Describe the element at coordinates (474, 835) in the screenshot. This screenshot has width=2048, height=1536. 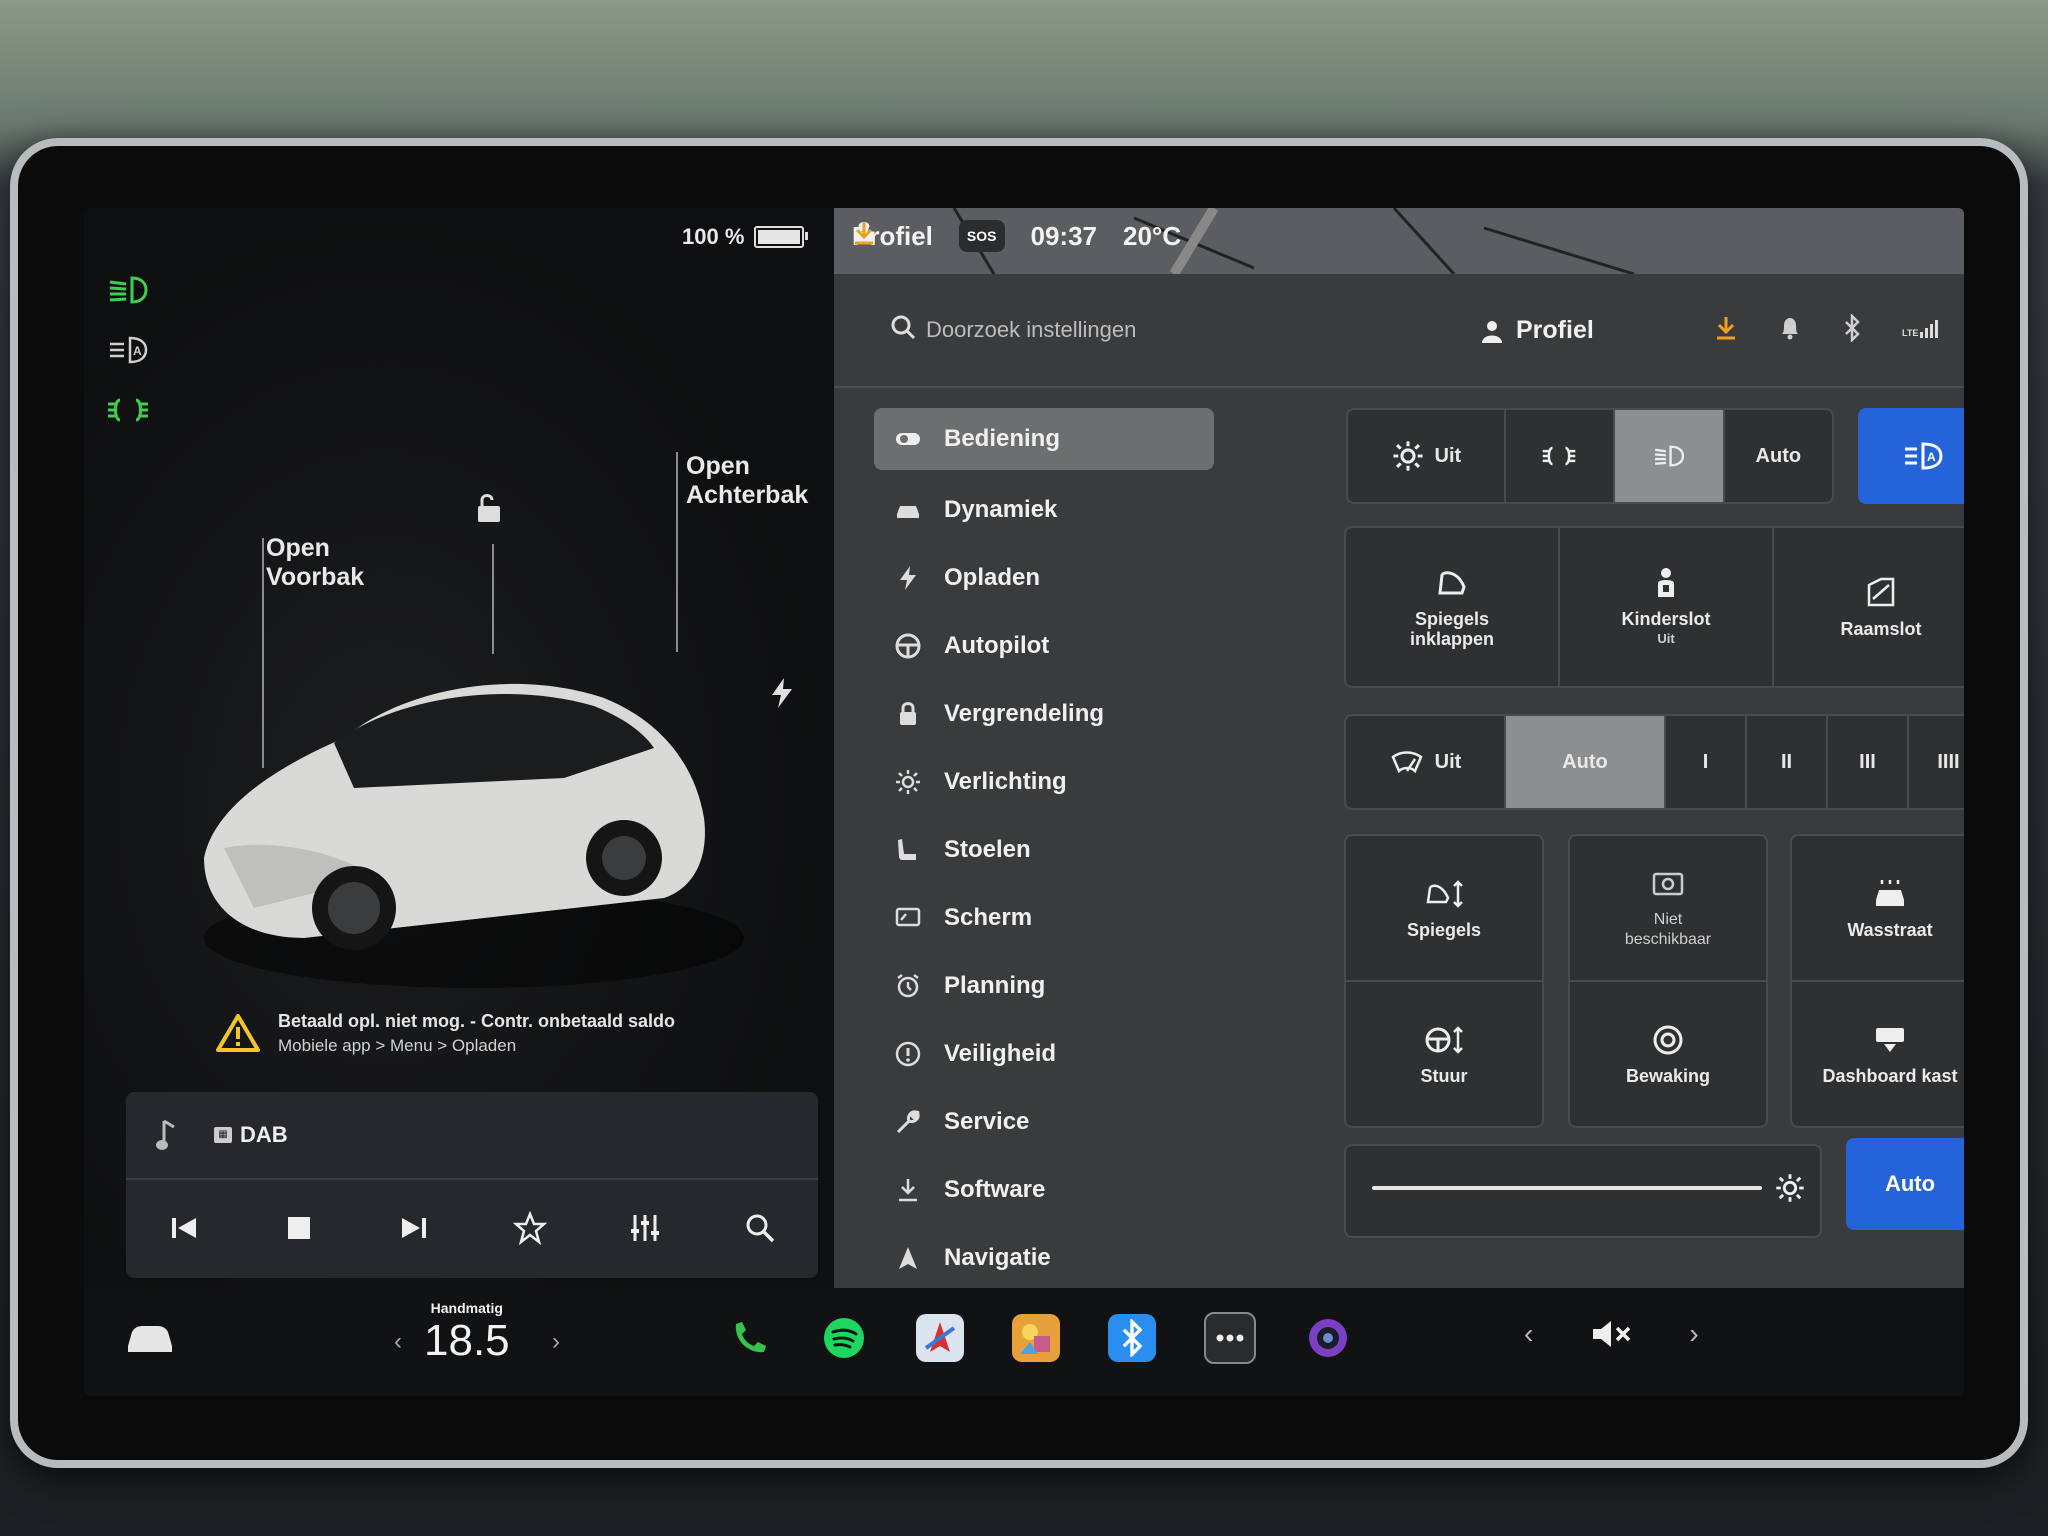
I see `car-image` at that location.